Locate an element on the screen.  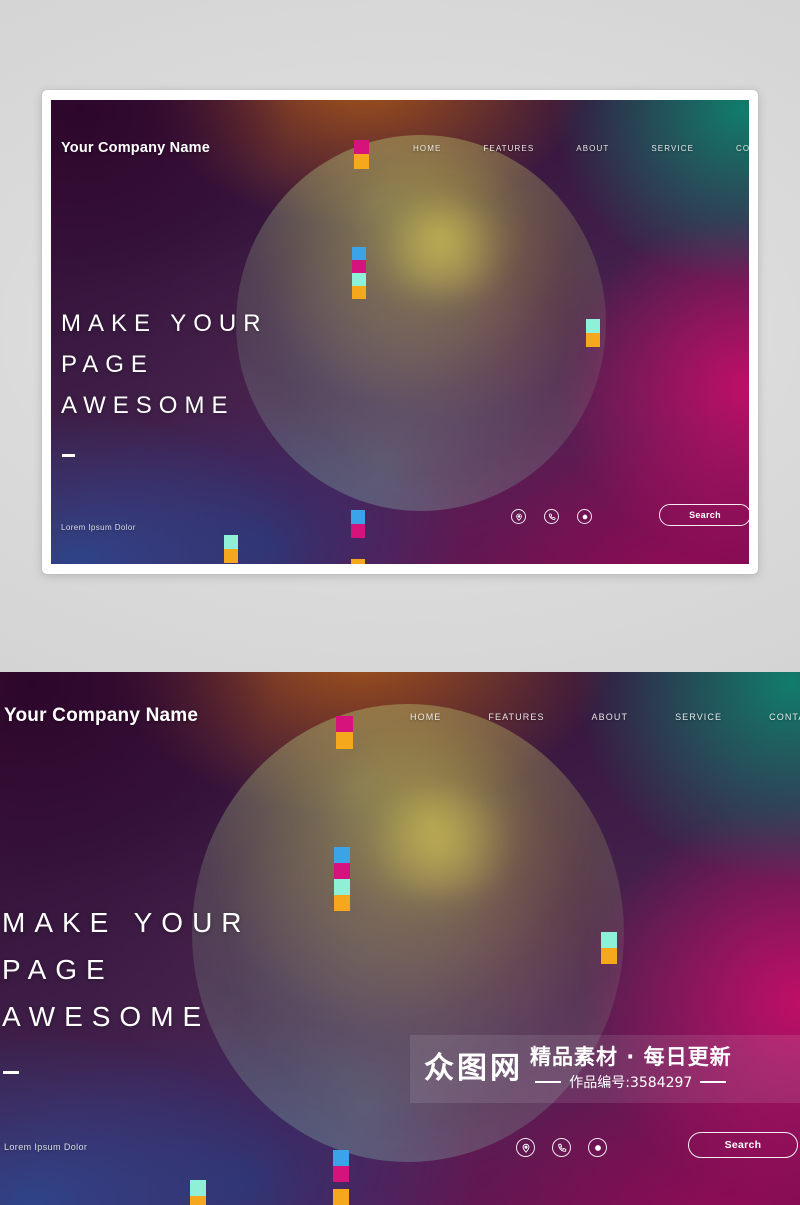
chip-mint-right is located at coordinates (593, 326).